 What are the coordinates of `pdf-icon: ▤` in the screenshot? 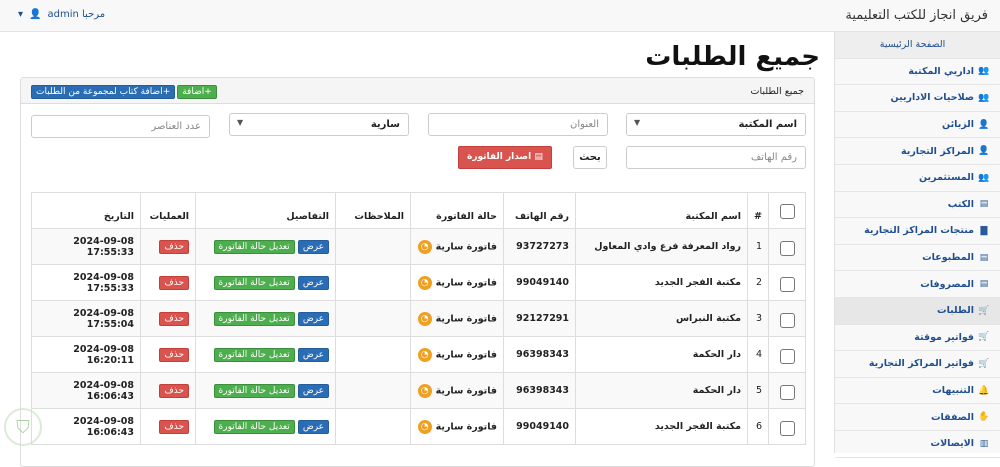 It's located at (537, 157).